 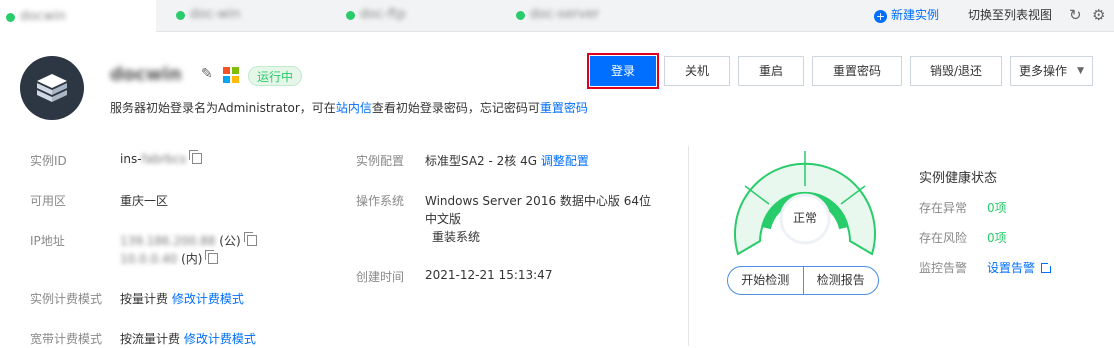 What do you see at coordinates (43, 16) in the screenshot?
I see `tab-label: docwin` at bounding box center [43, 16].